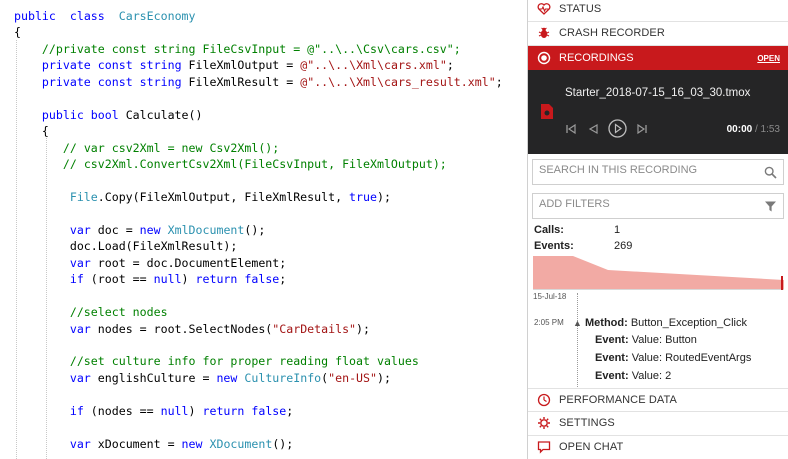  What do you see at coordinates (157, 16) in the screenshot?
I see `code-token: CarsEconomy` at bounding box center [157, 16].